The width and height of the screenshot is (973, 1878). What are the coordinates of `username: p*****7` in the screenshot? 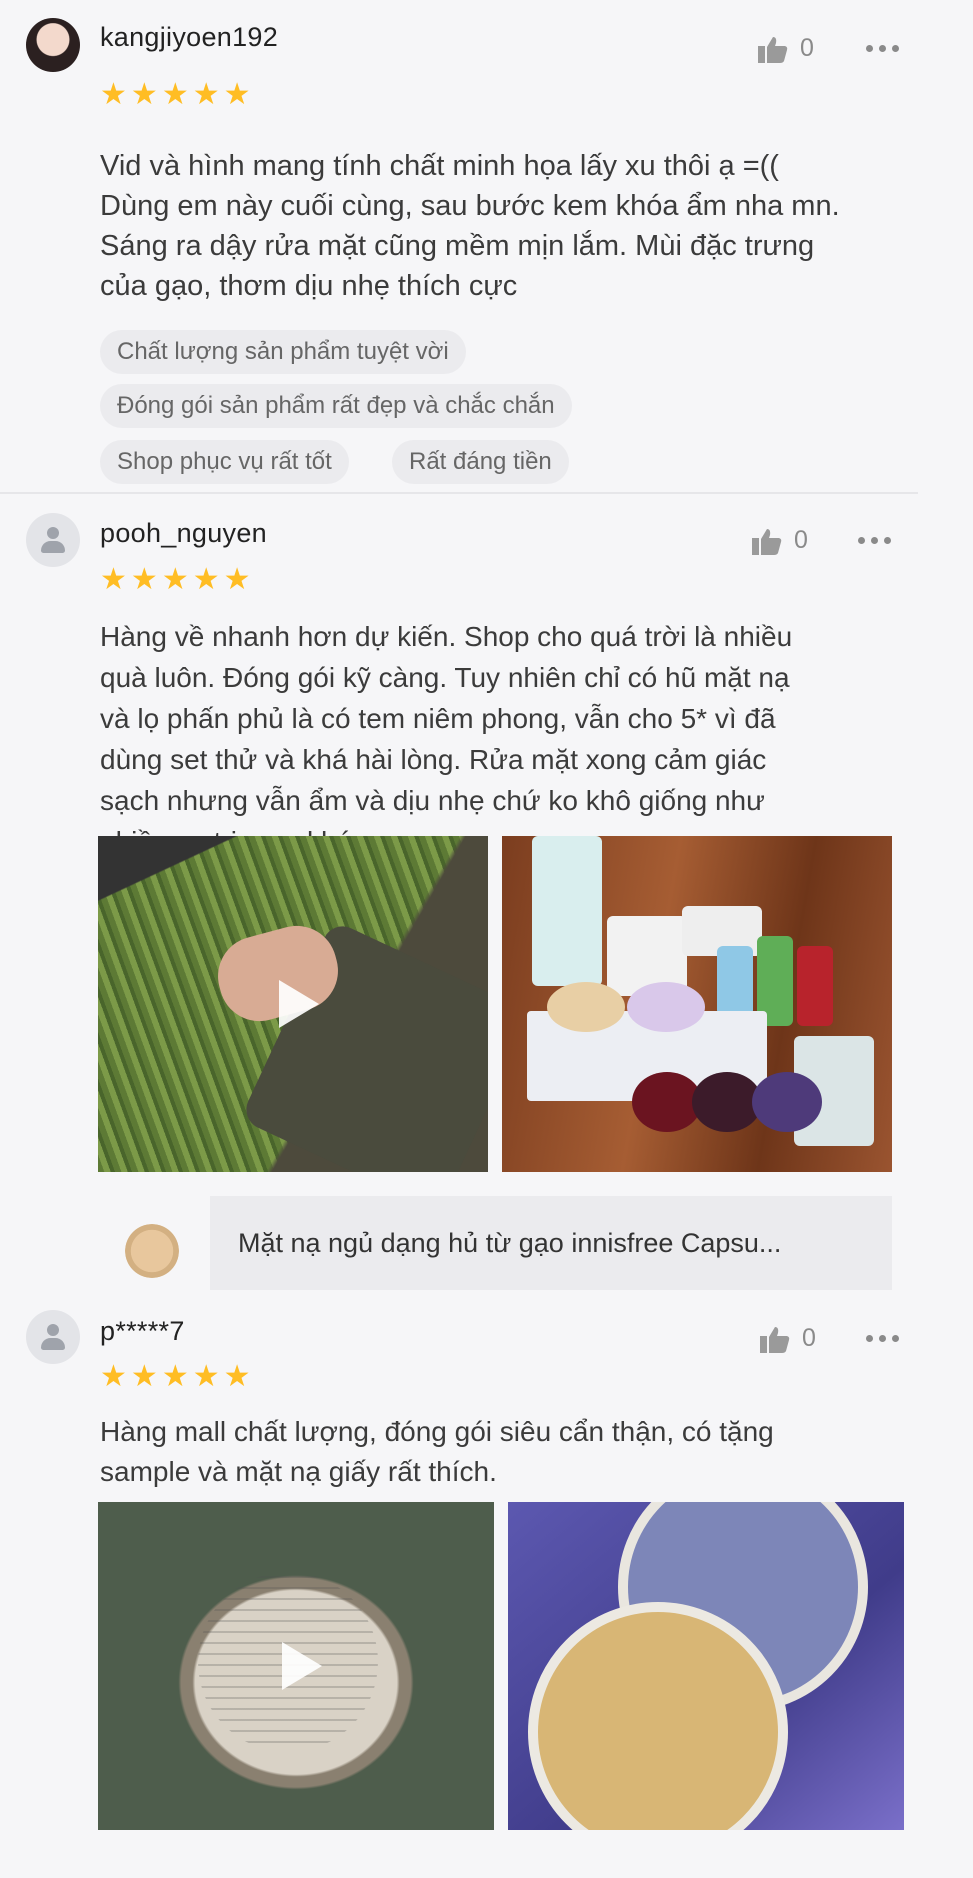 It's located at (142, 1331).